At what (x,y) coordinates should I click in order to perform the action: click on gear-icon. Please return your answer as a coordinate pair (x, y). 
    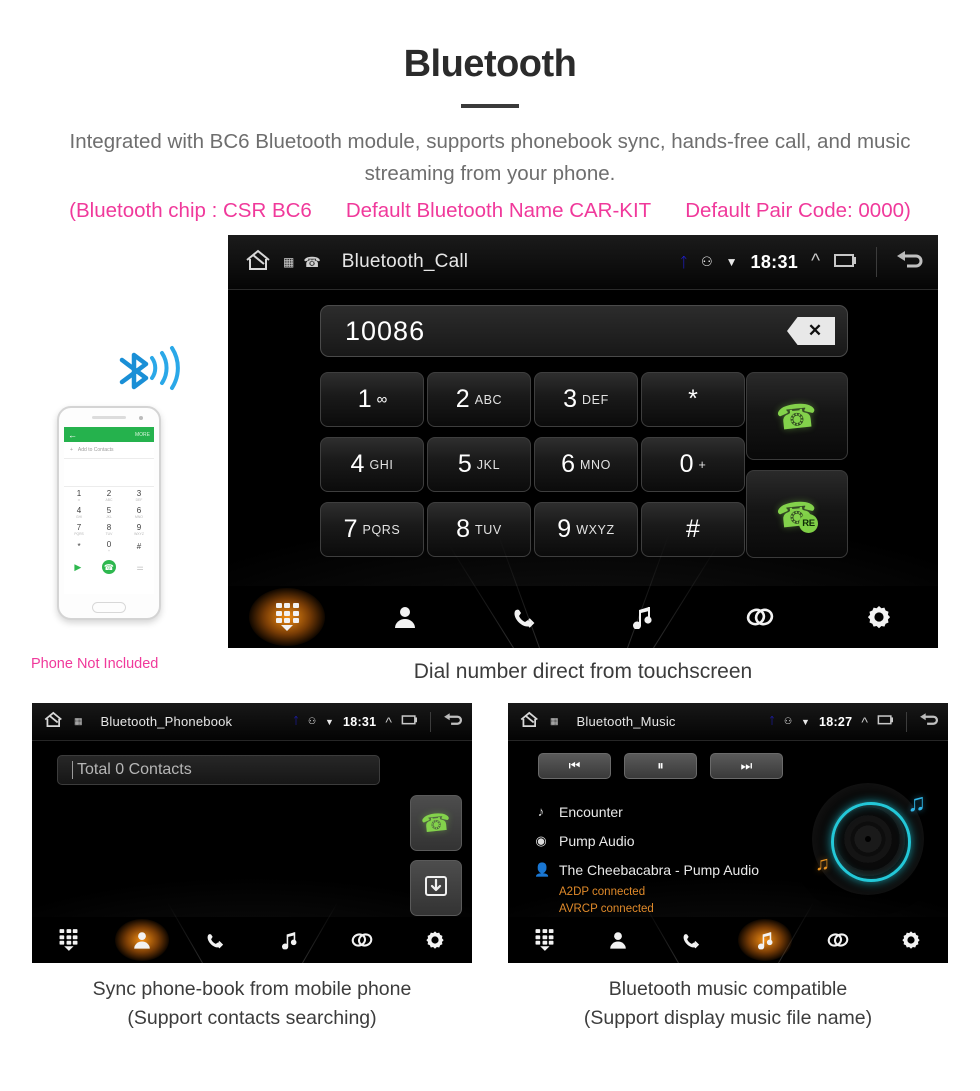
    Looking at the image, I should click on (911, 940).